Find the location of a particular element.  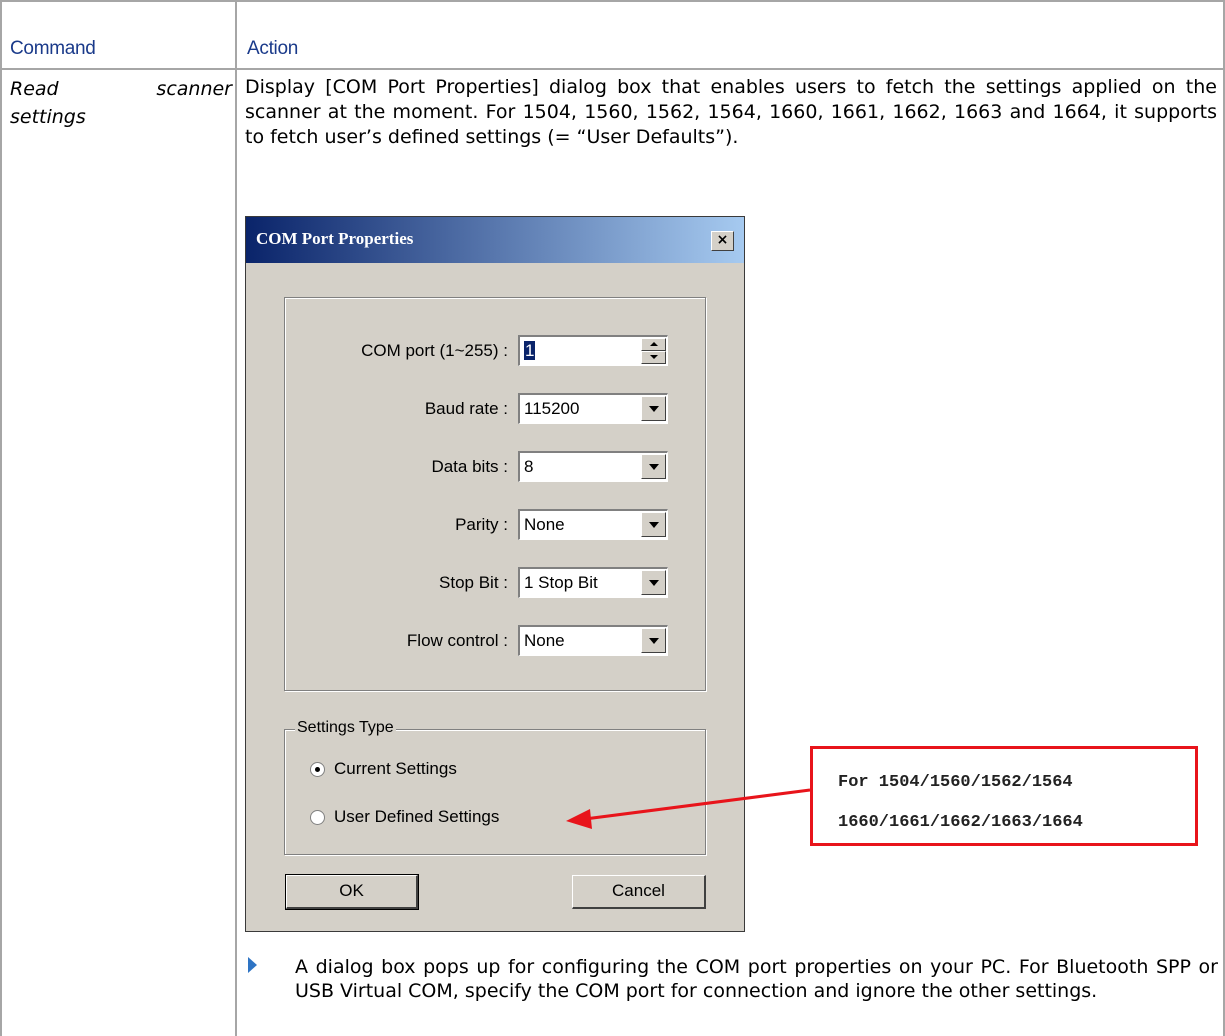

spinner-up-icon is located at coordinates (654, 344).